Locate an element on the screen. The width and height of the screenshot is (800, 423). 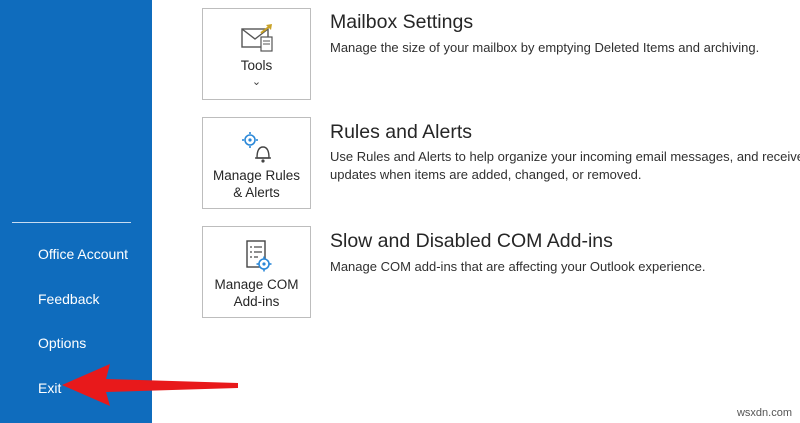
rules-and-alerts-title: Rules and Alerts is located at coordinates (401, 132).